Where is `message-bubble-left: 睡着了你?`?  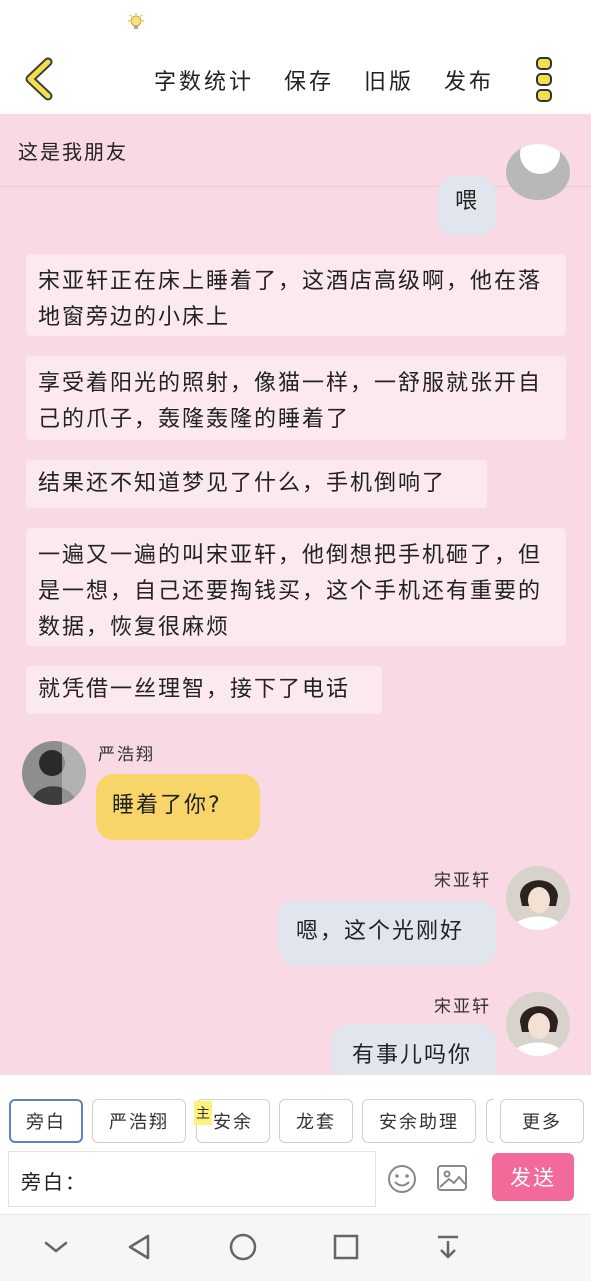 message-bubble-left: 睡着了你? is located at coordinates (178, 807).